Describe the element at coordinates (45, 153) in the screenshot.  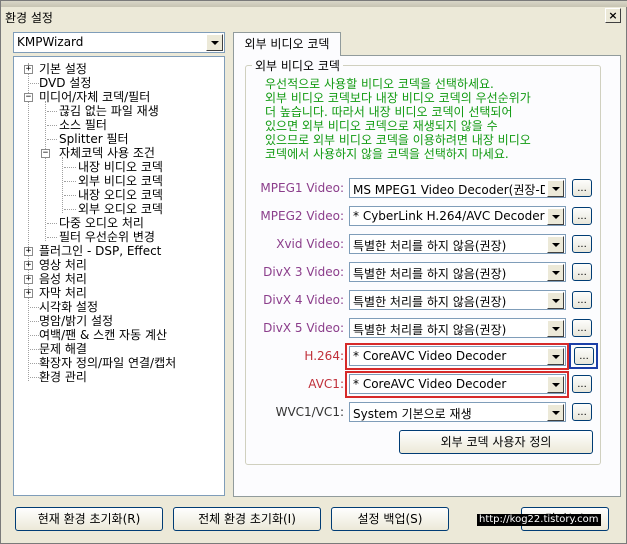
I see `tree-expander-codec-conditions: −` at that location.